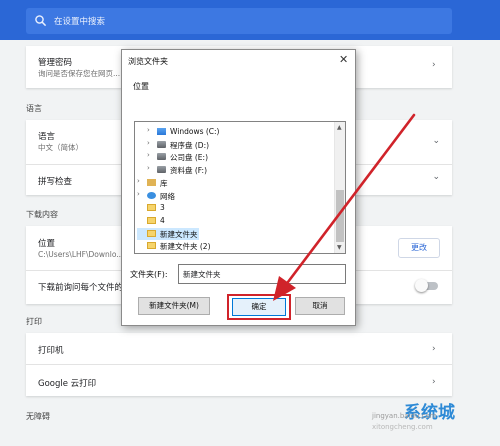 This screenshot has height=446, width=500. I want to click on watermark-url: xitongcheng.com, so click(402, 427).